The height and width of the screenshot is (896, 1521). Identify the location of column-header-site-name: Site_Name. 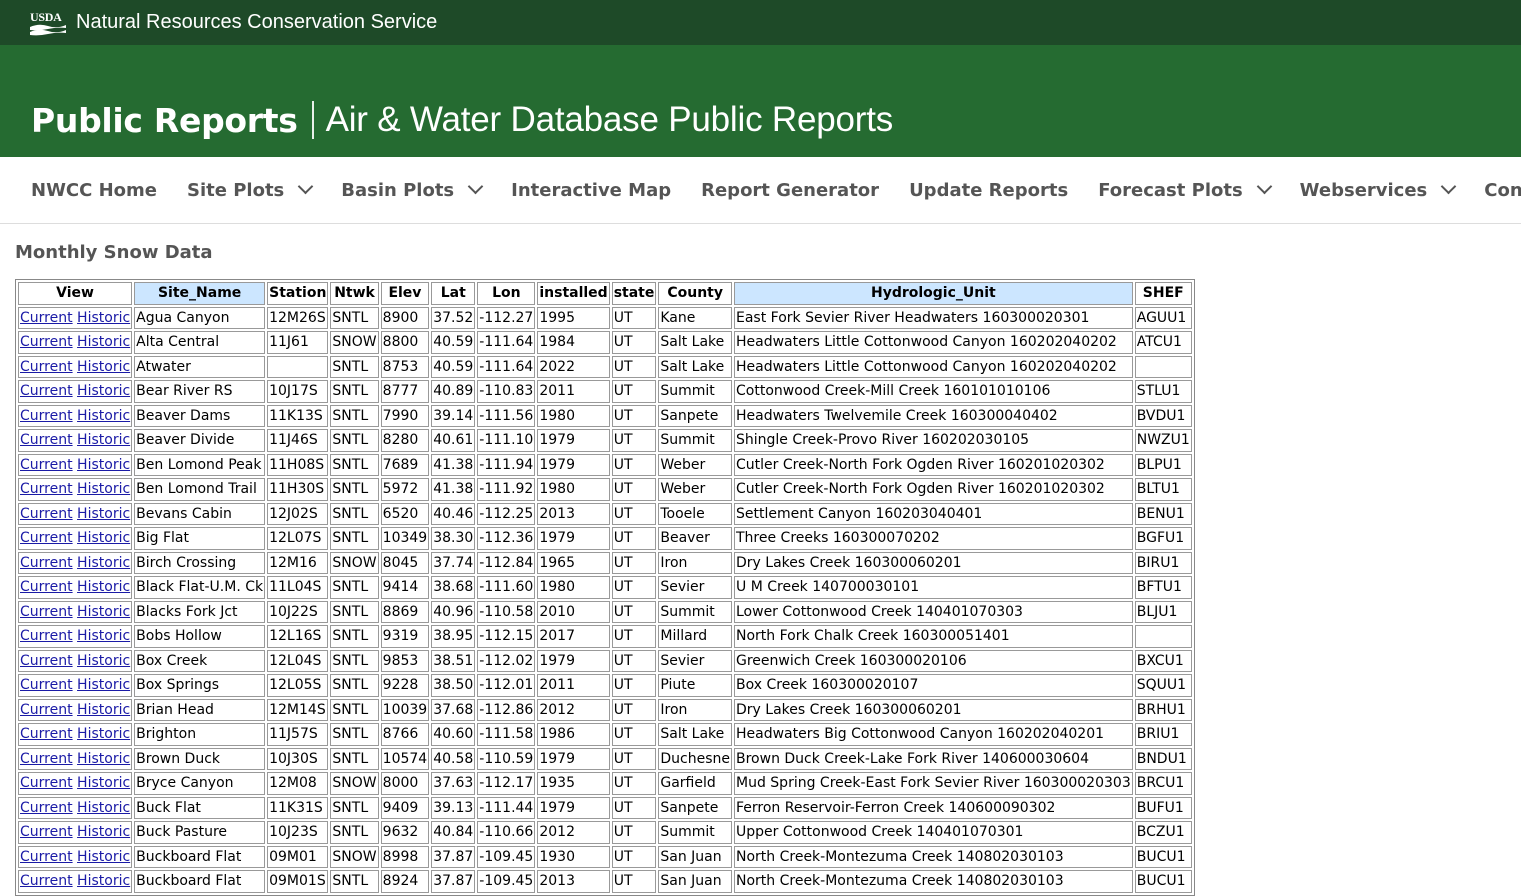
(200, 293).